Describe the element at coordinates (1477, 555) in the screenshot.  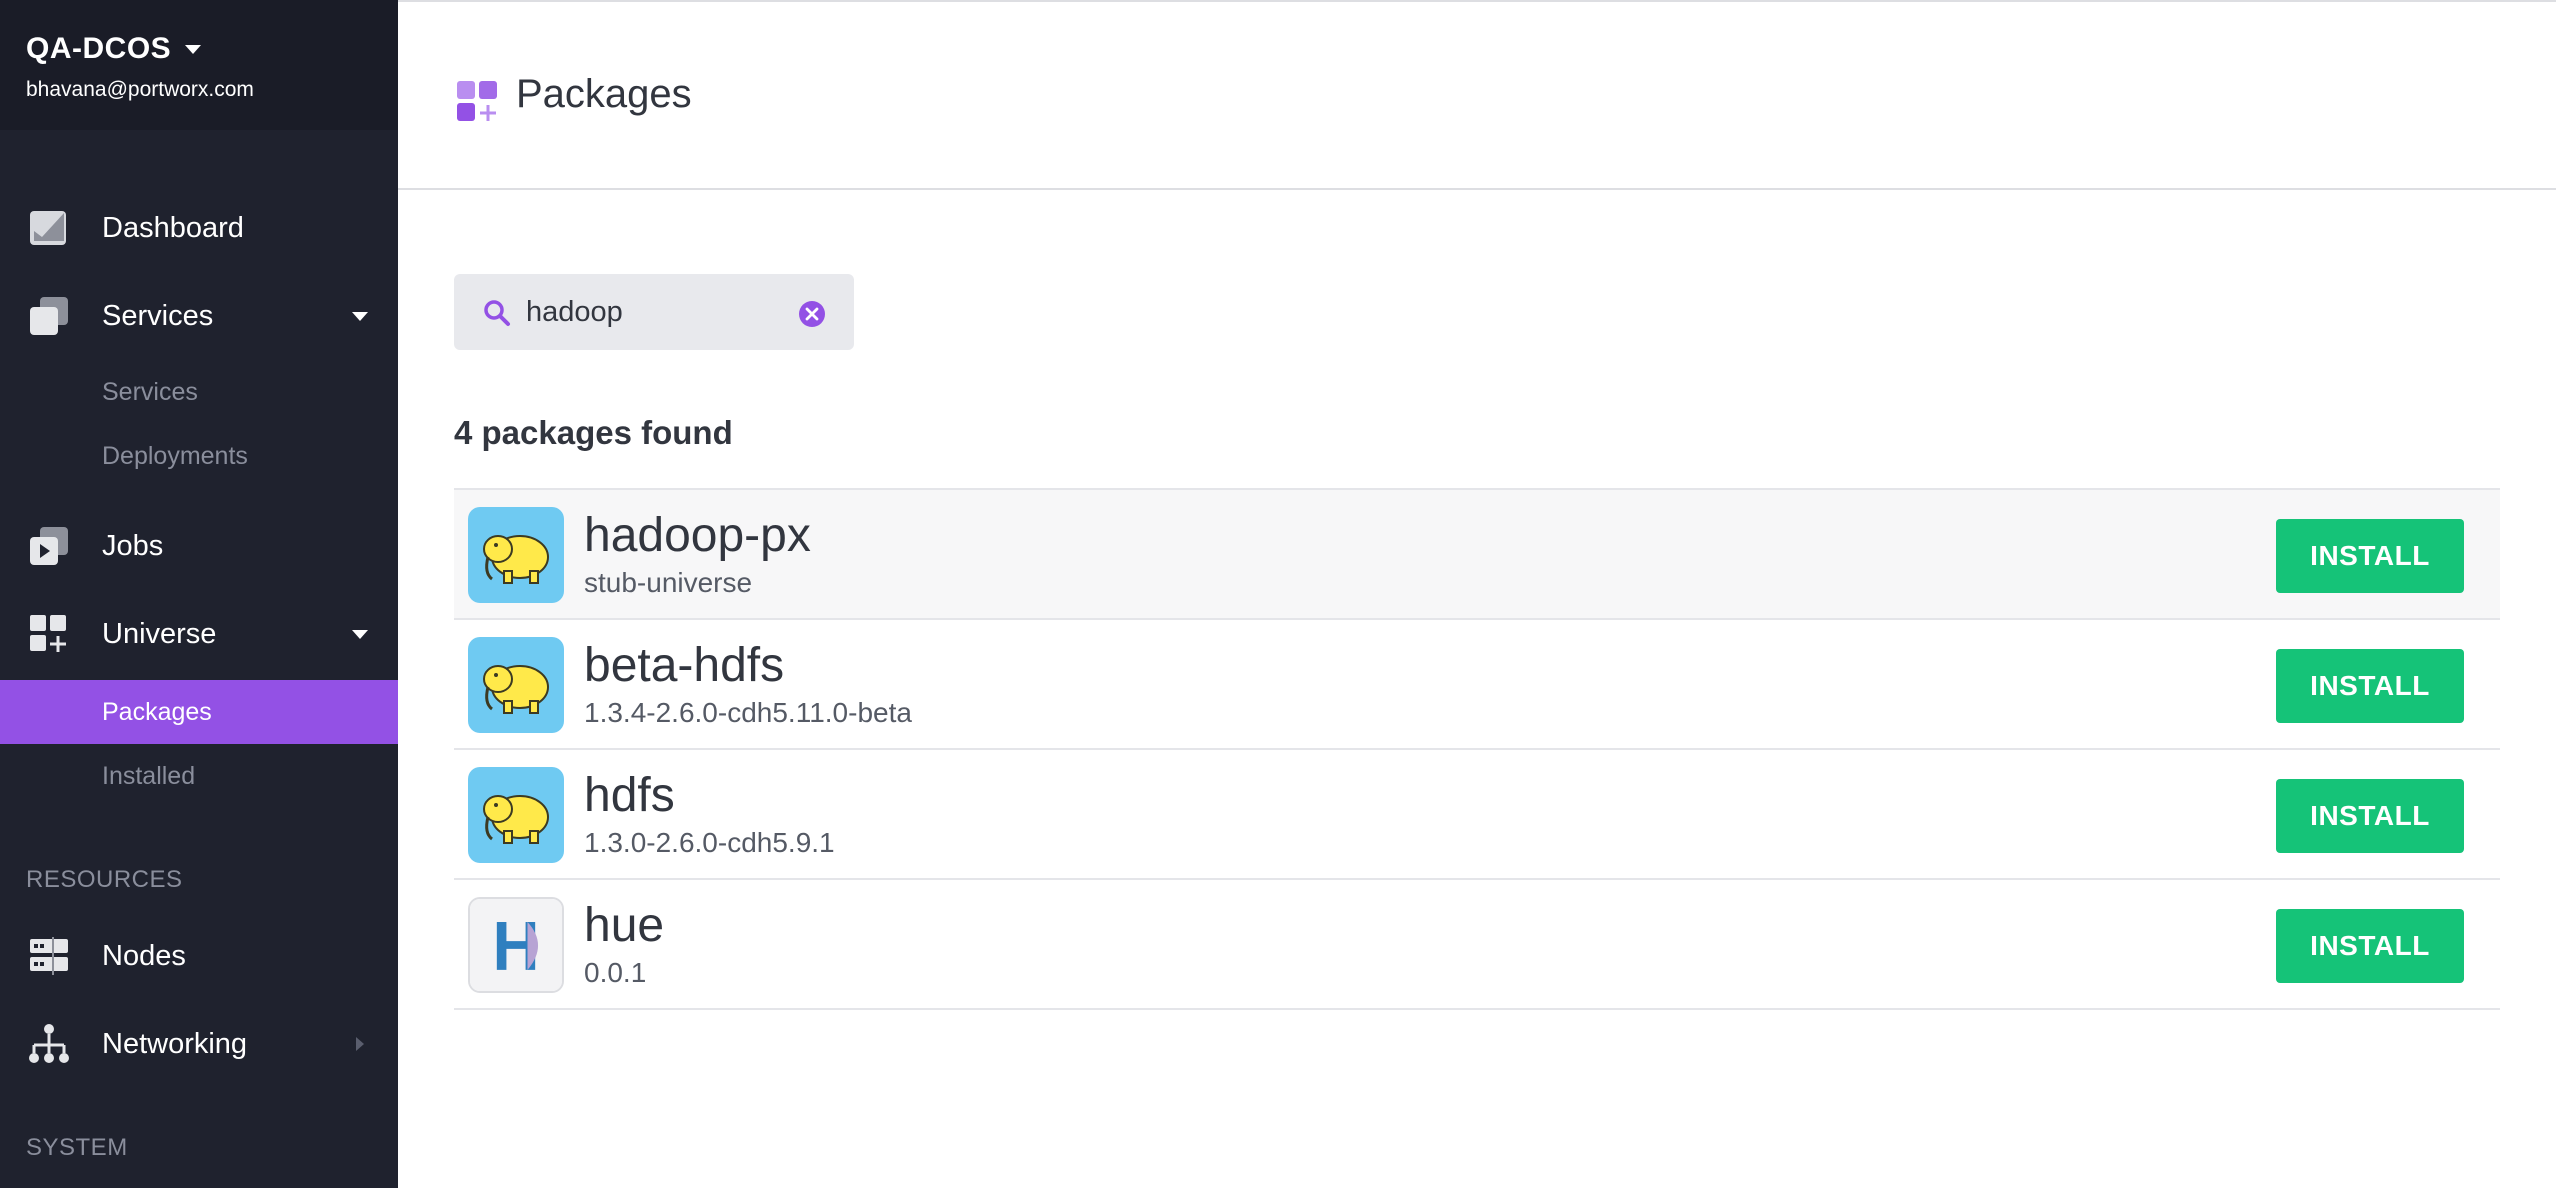
I see `package-row: hadoop-px stub-universe INSTALL` at that location.